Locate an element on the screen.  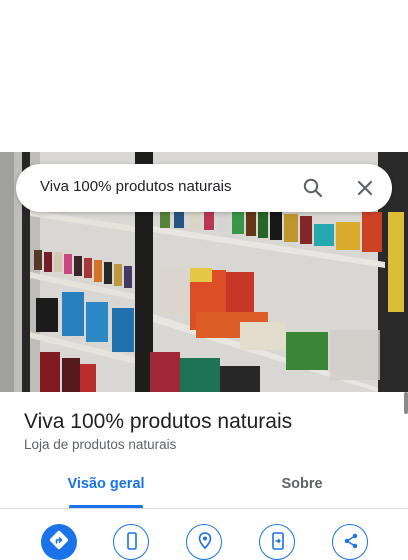
phone-icon is located at coordinates (132, 541).